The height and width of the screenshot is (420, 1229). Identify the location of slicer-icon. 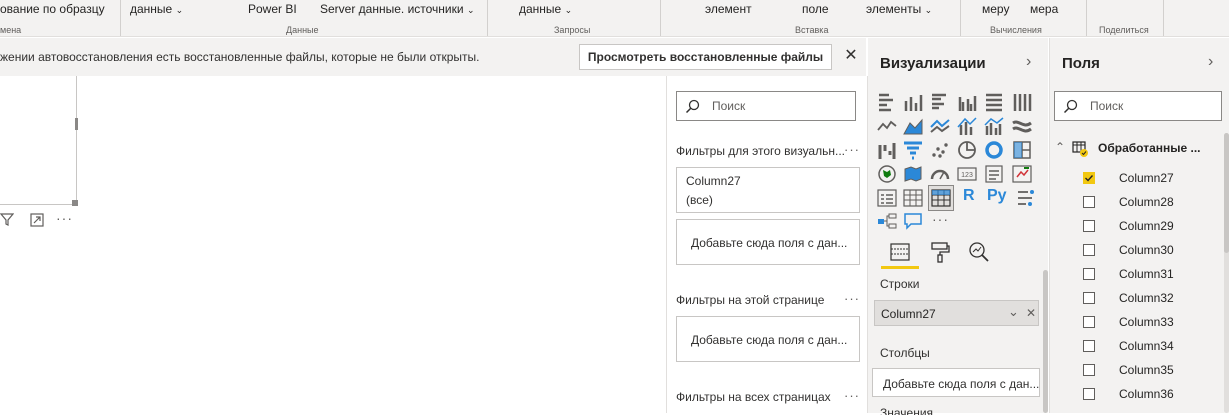
(887, 198).